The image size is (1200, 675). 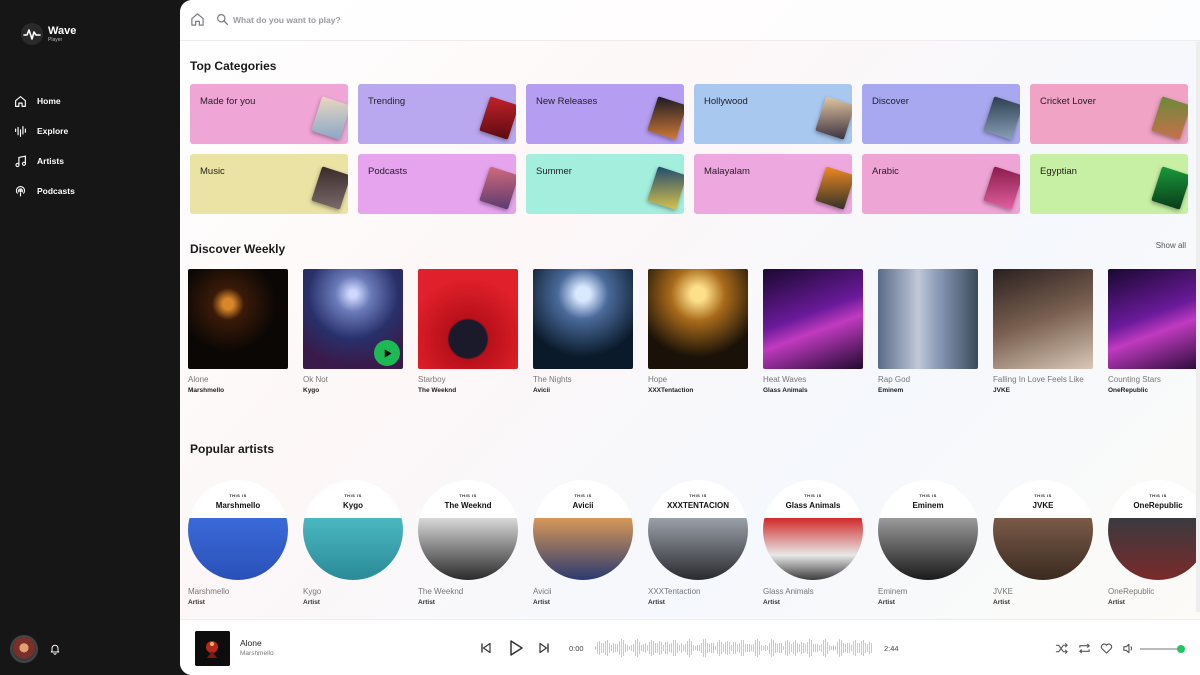 I want to click on nav-label: Explore, so click(x=53, y=131).